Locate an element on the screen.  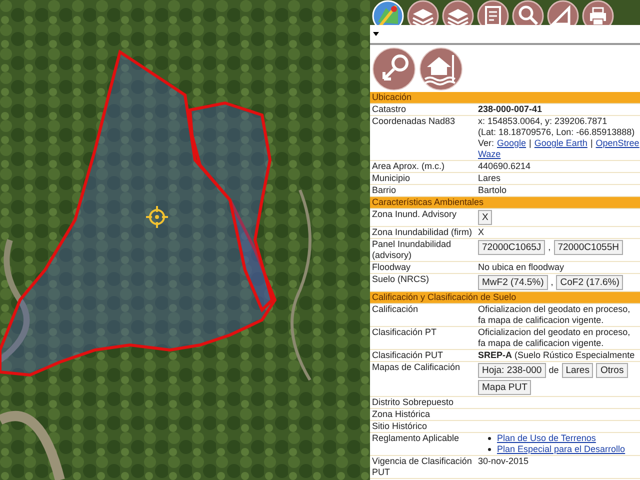
link: Google Earth is located at coordinates (561, 143).